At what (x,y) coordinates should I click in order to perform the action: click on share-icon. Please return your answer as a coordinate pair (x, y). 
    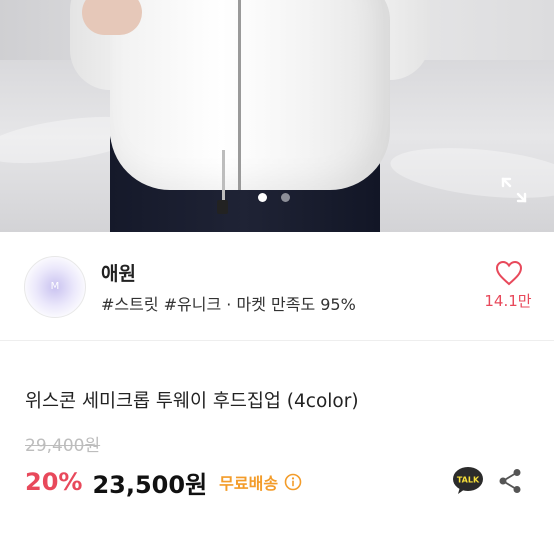
    Looking at the image, I should click on (510, 481).